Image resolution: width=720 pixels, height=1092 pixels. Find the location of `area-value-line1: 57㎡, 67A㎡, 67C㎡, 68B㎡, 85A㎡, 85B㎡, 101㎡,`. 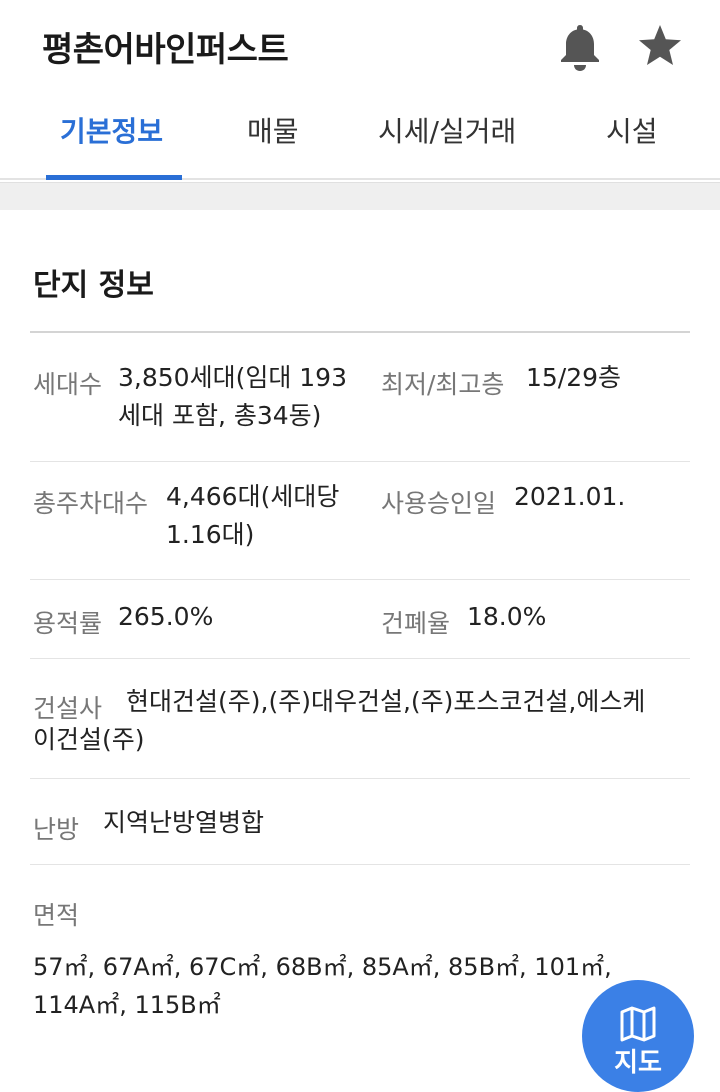

area-value-line1: 57㎡, 67A㎡, 67C㎡, 68B㎡, 85A㎡, 85B㎡, 101㎡, is located at coordinates (322, 967).